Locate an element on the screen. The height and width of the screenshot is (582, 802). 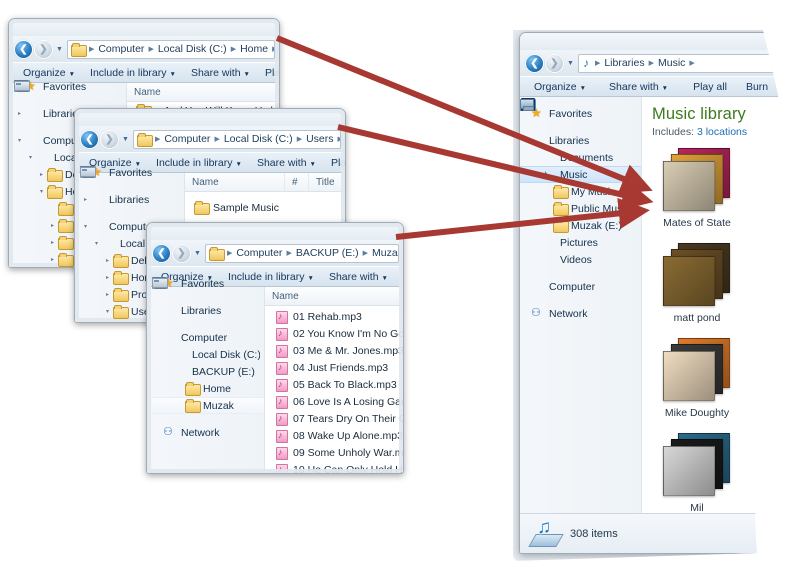
column-headers: Name # Title is located at coordinates (265, 182).